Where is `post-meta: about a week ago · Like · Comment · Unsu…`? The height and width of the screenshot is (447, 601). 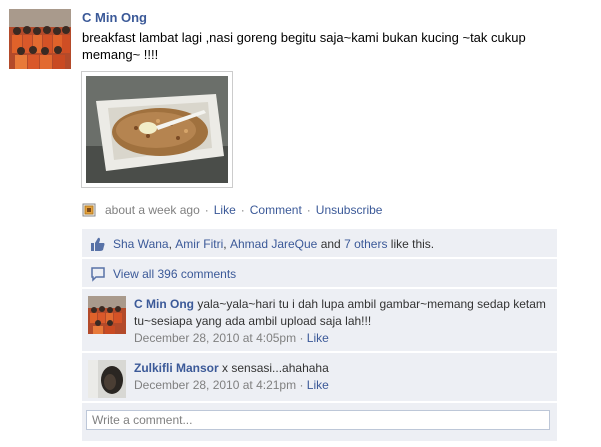
post-meta: about a week ago · Like · Comment · Unsu… is located at coordinates (232, 210).